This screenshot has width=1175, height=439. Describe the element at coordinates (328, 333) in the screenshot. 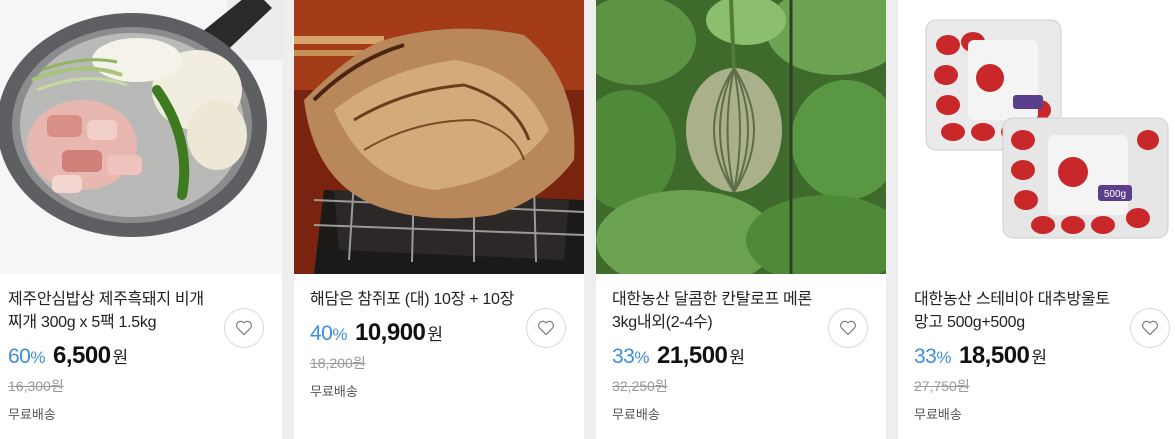

I see `discount-rate: 40%` at that location.